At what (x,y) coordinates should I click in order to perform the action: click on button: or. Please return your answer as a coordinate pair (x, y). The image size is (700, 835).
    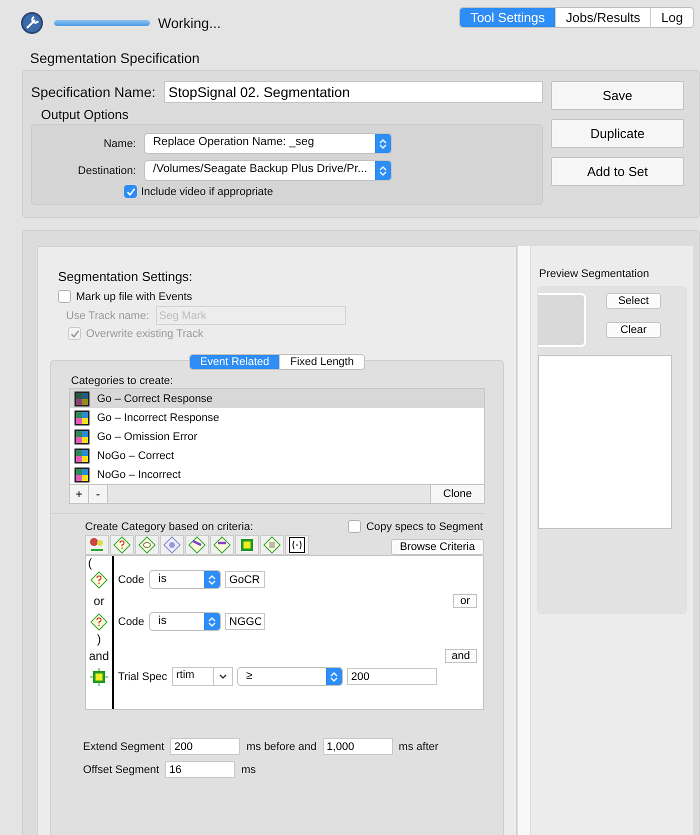
    Looking at the image, I should click on (465, 601).